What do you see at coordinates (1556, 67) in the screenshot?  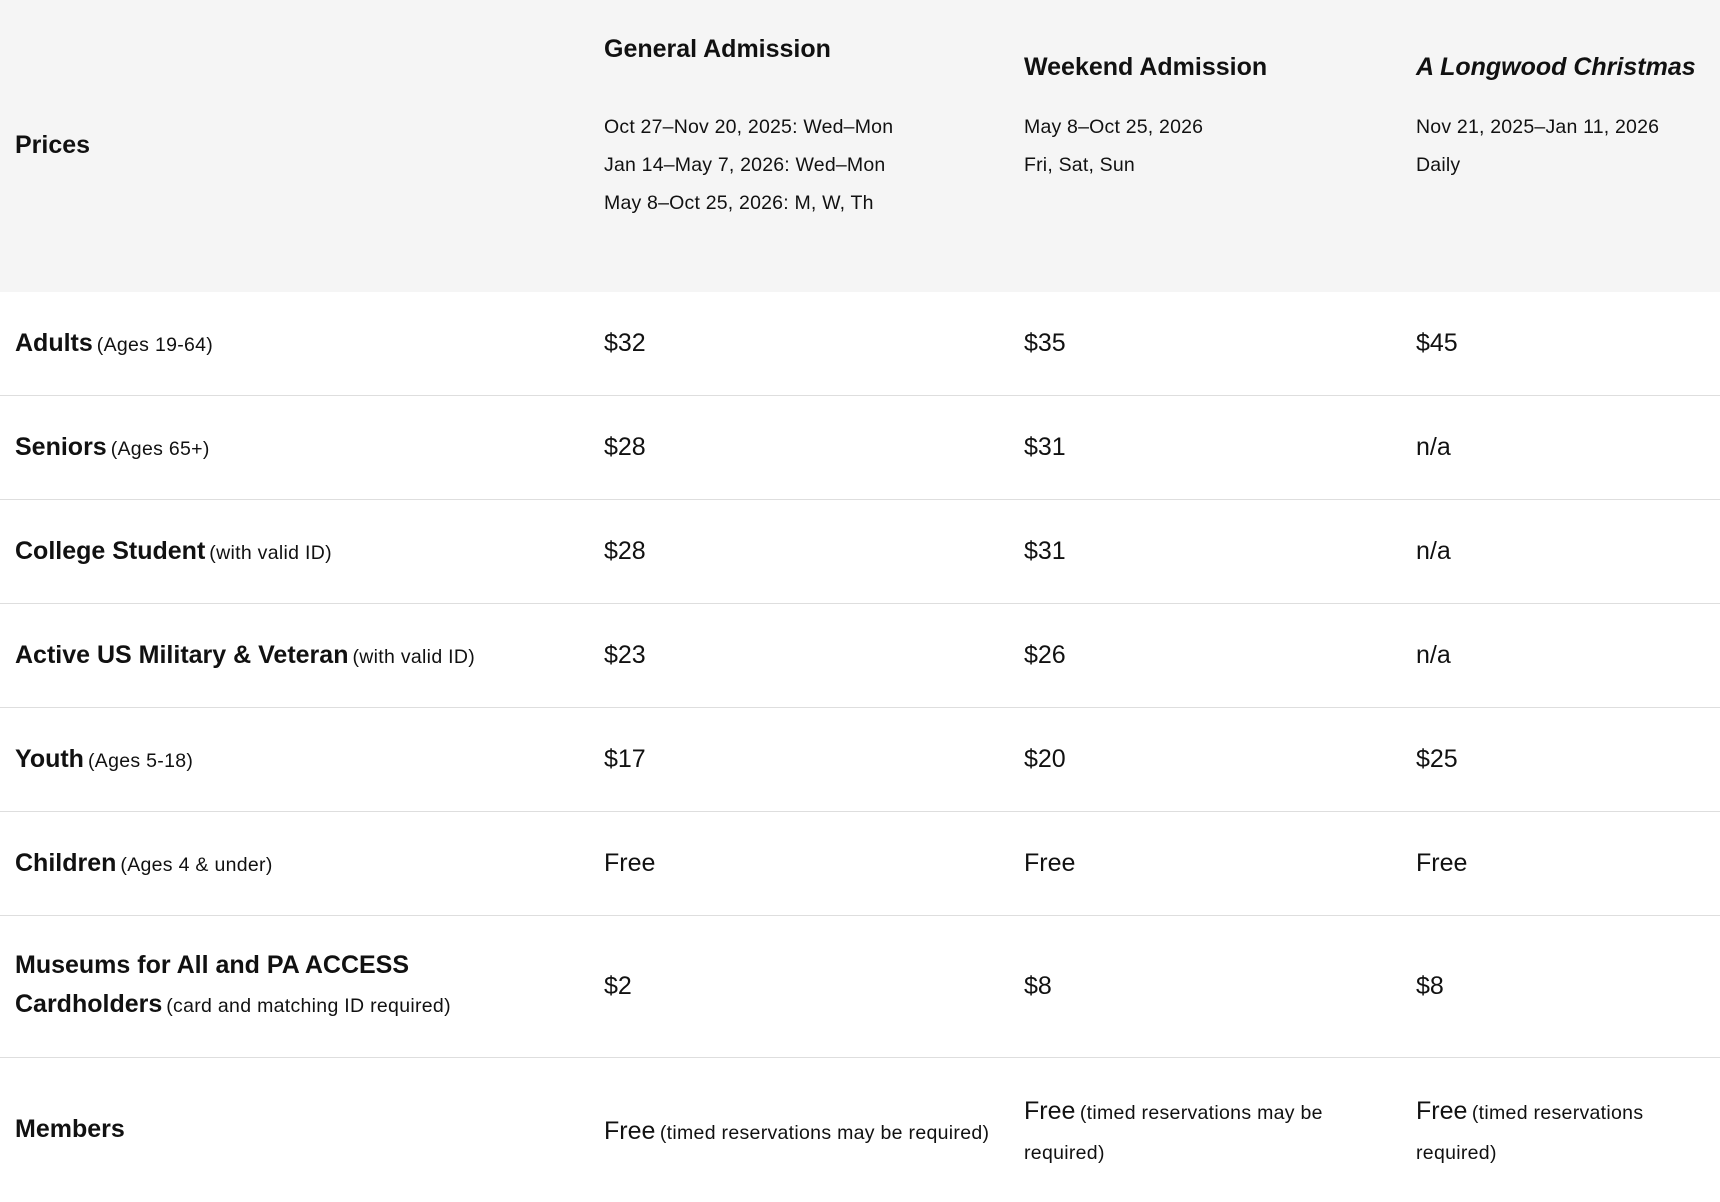 I see `christmas-title: A Longwood Christmas` at bounding box center [1556, 67].